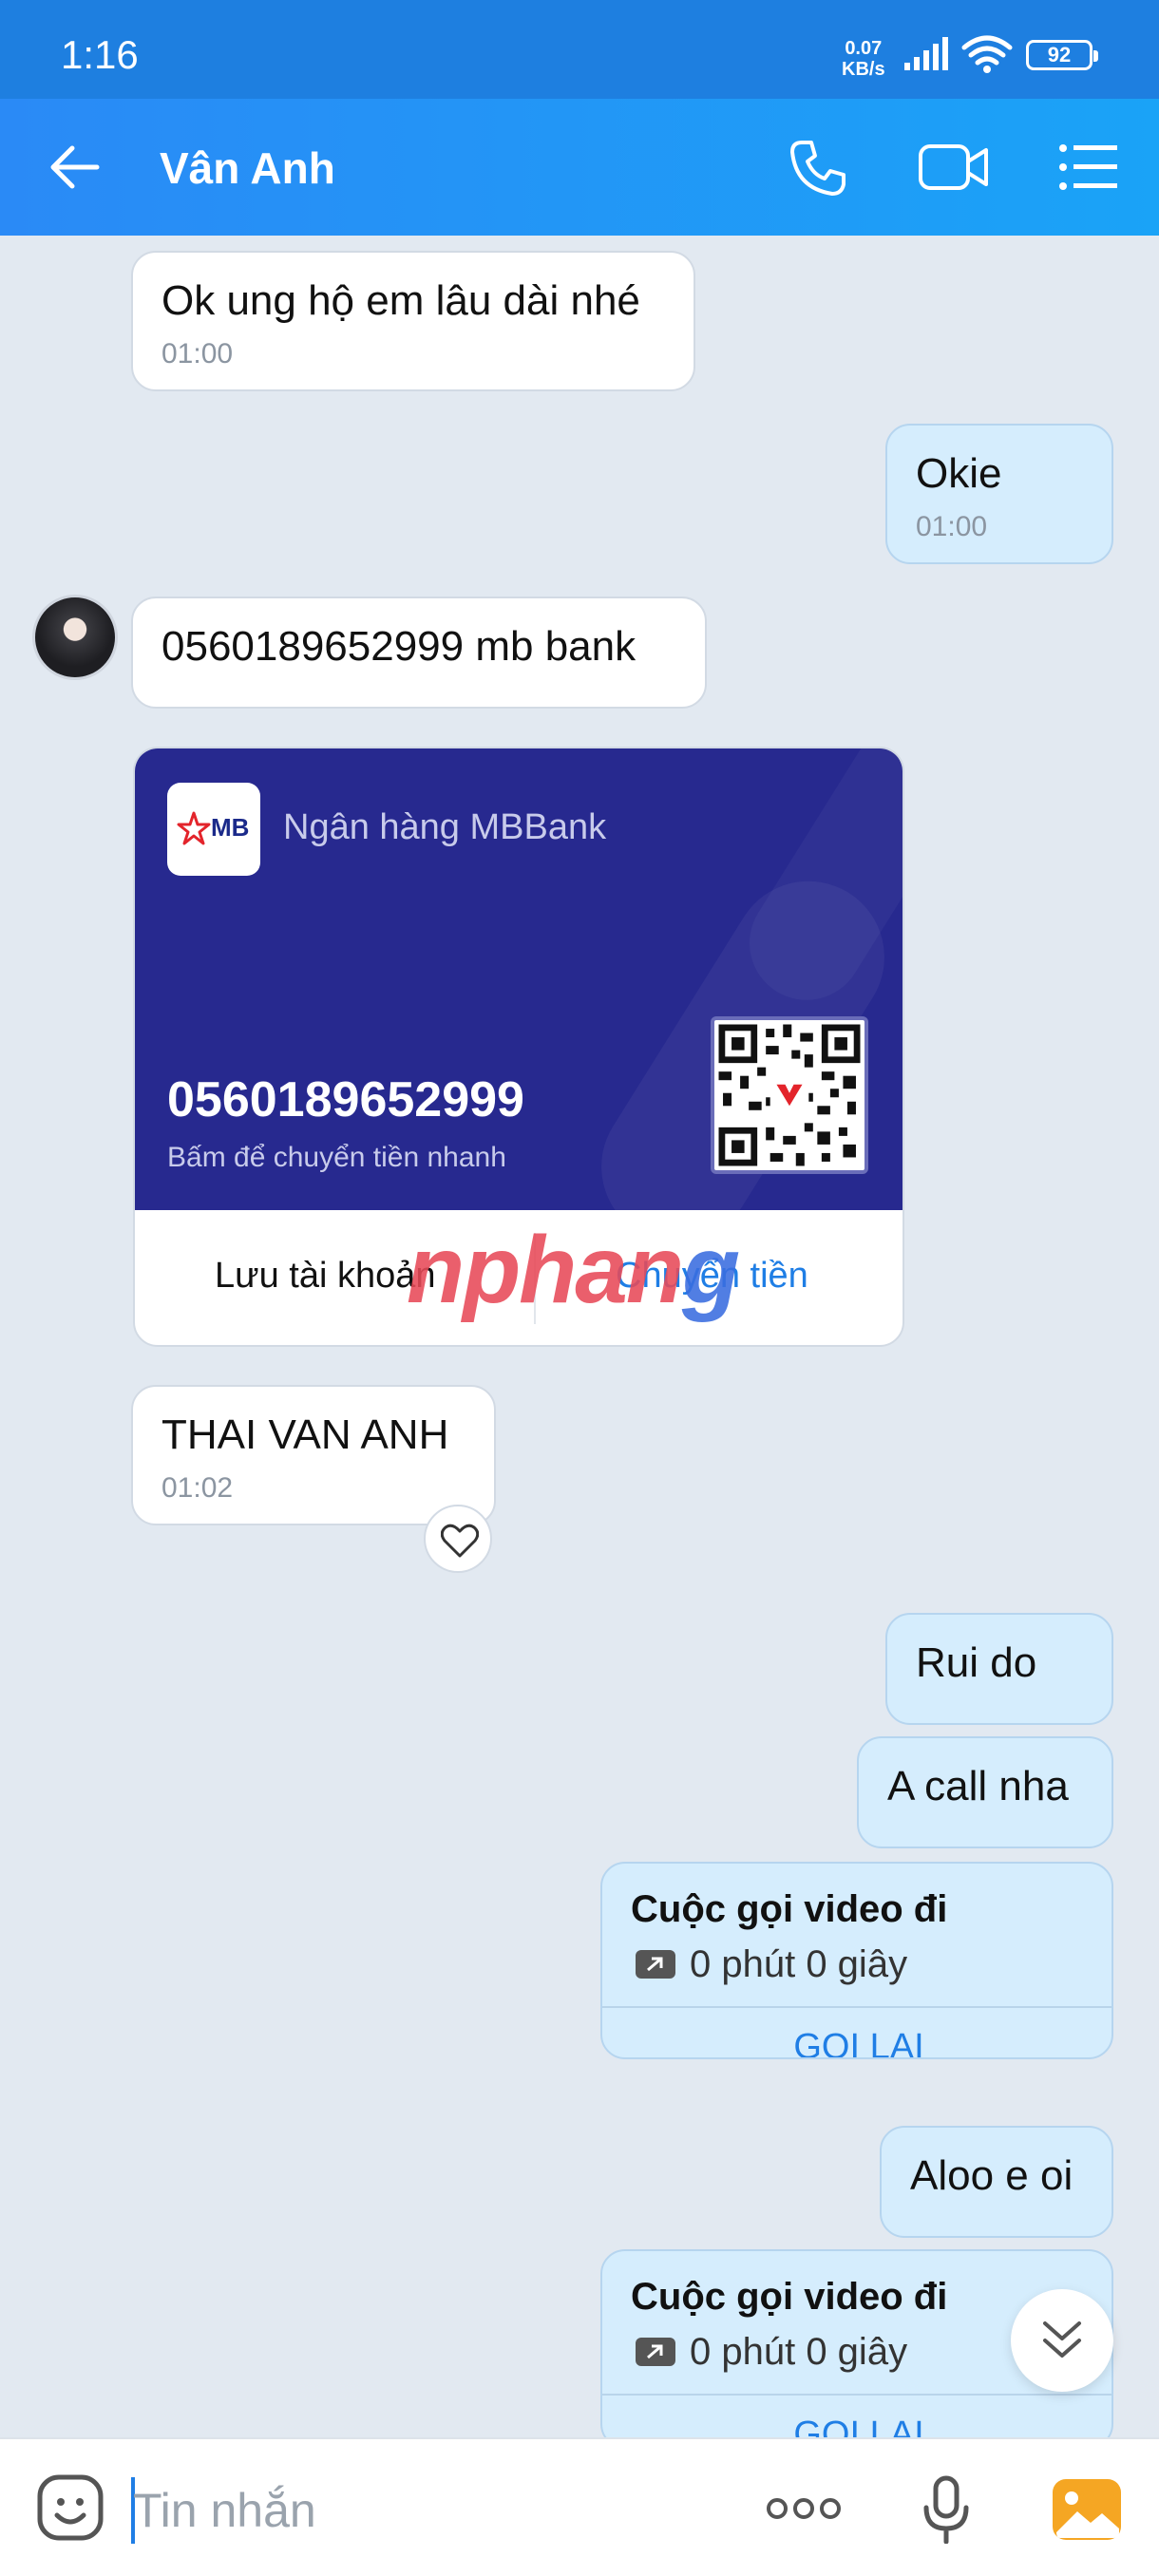 The height and width of the screenshot is (2576, 1159). Describe the element at coordinates (100, 54) in the screenshot. I see `status-time: 1:16` at that location.